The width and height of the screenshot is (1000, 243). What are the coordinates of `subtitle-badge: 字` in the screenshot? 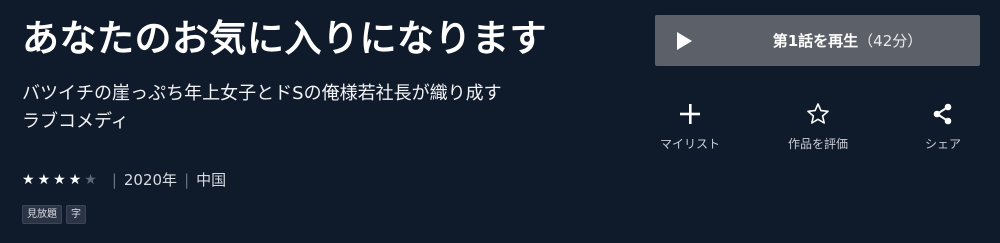 It's located at (76, 214).